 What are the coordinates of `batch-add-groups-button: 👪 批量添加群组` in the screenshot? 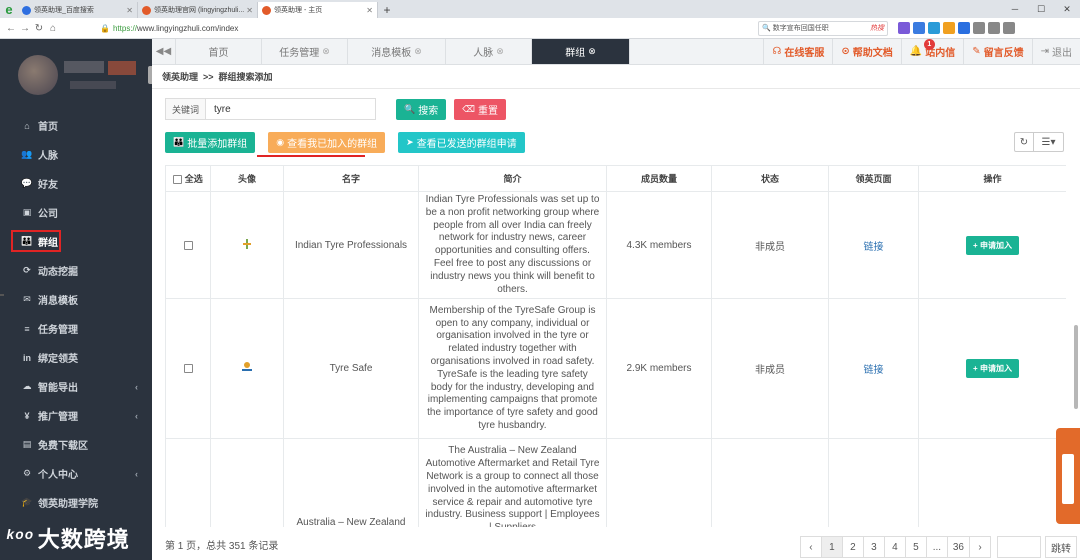 It's located at (210, 142).